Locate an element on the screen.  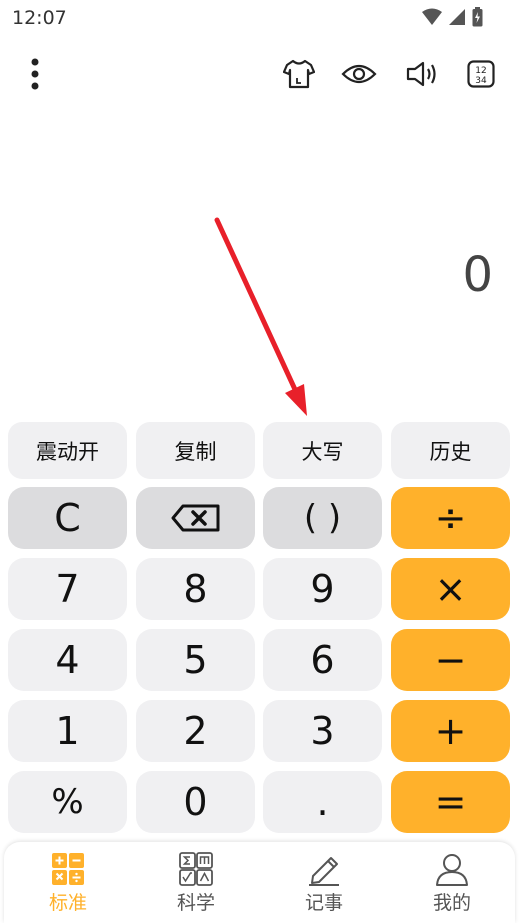
backspace-icon is located at coordinates (195, 518).